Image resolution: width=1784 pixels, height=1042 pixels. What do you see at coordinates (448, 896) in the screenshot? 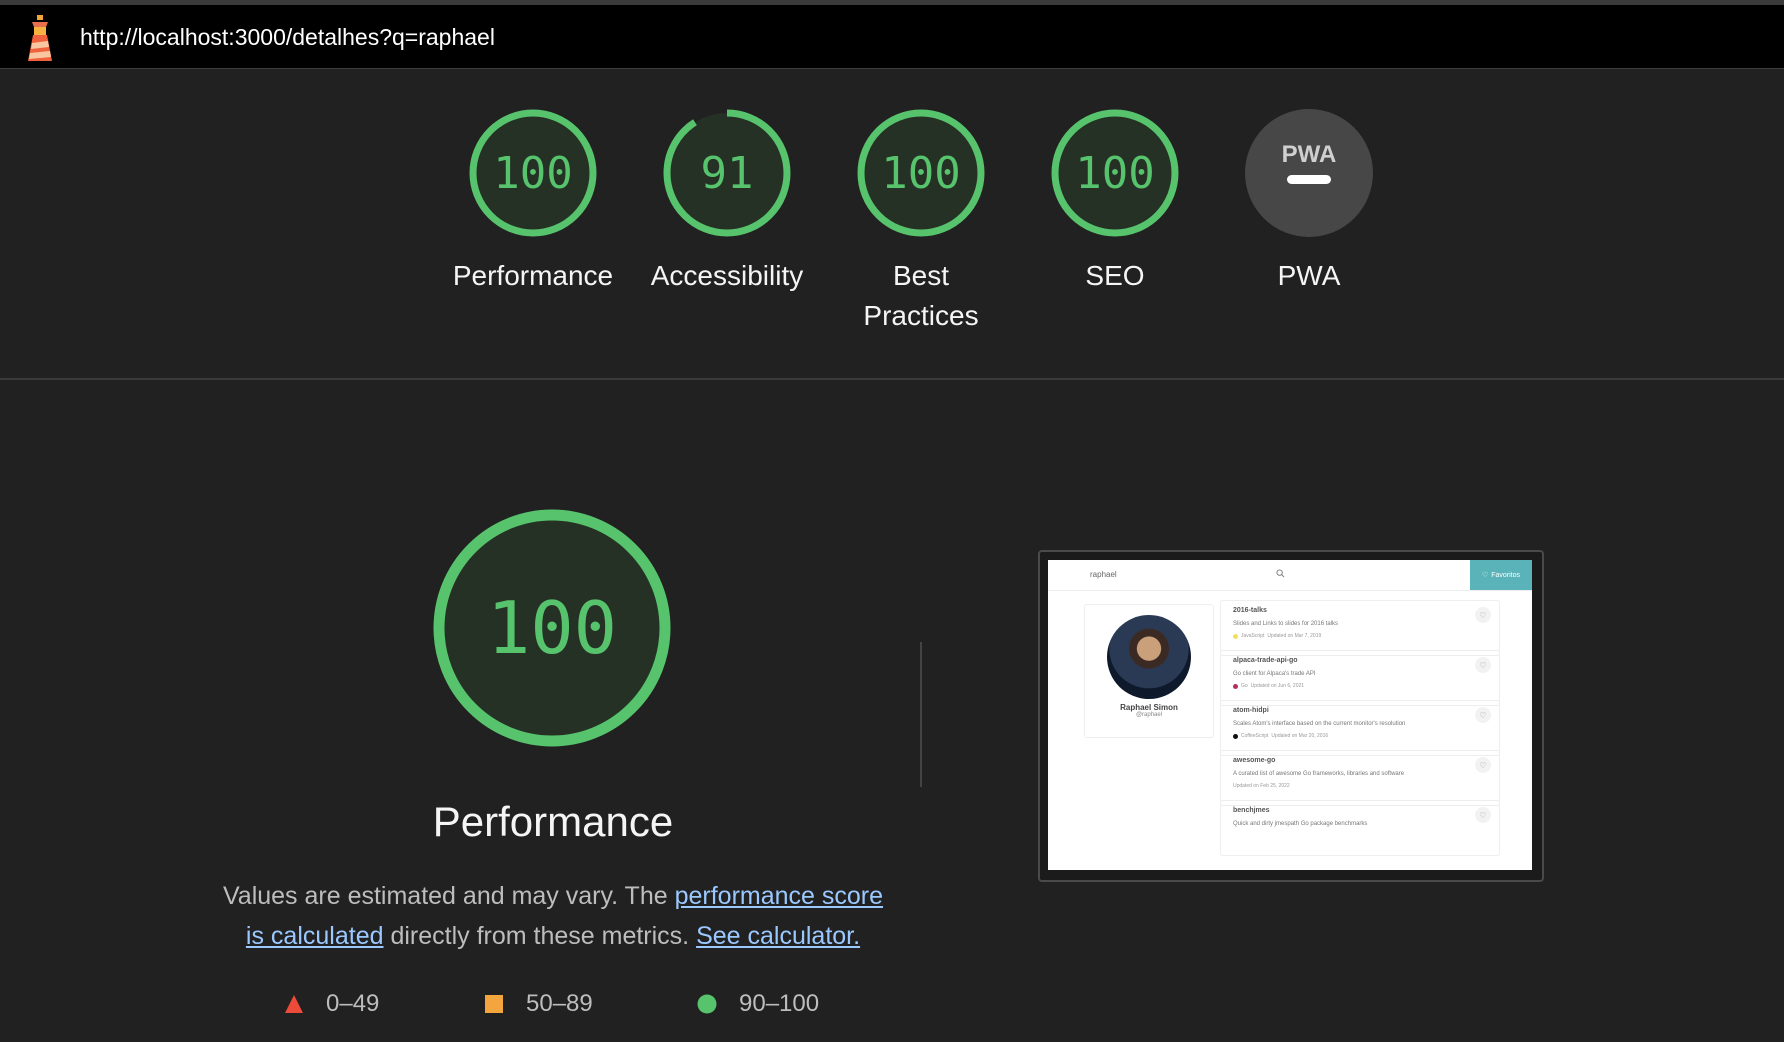
I see `description-text-1: Values are estimated and may vary. The` at bounding box center [448, 896].